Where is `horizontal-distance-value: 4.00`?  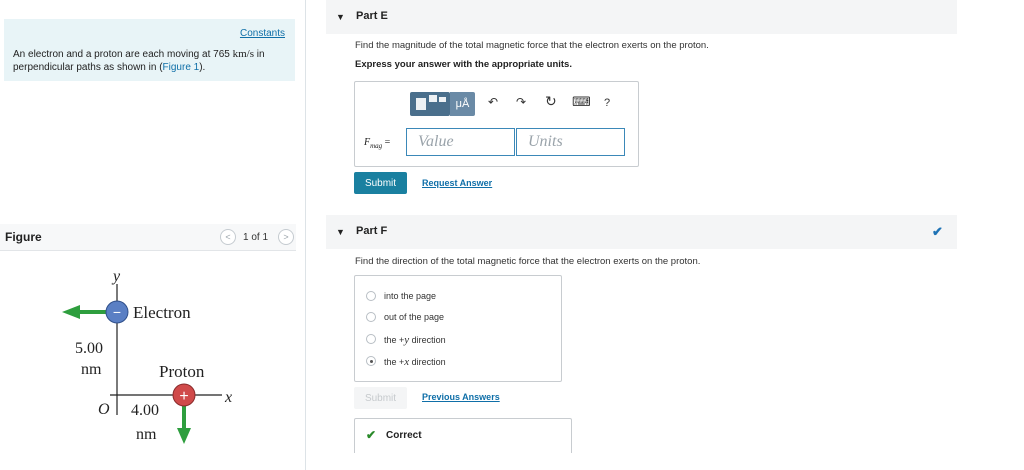
horizontal-distance-value: 4.00 is located at coordinates (145, 410).